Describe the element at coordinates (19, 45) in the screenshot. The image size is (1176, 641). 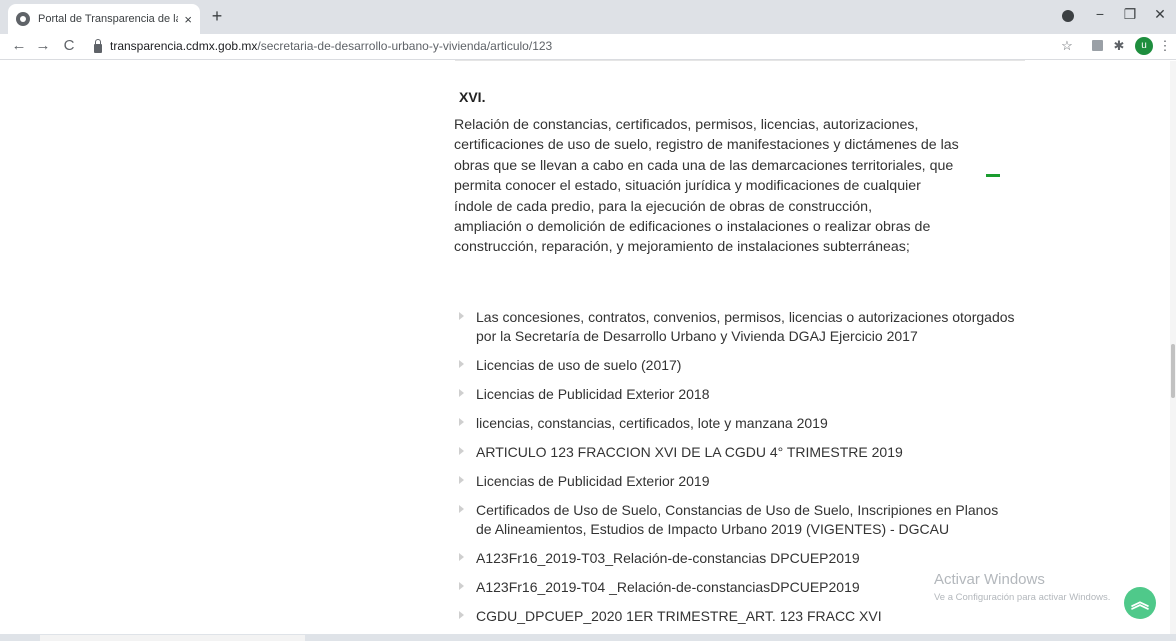
I see `back-button: ←` at that location.